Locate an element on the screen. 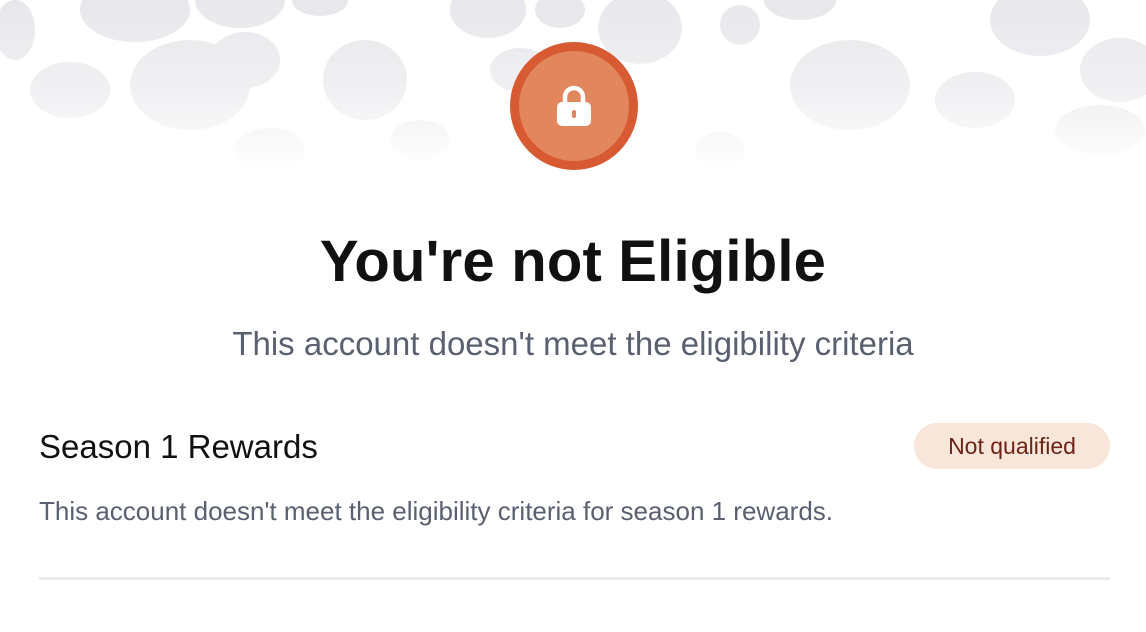  reward-title: Season 1 Rewards is located at coordinates (178, 446).